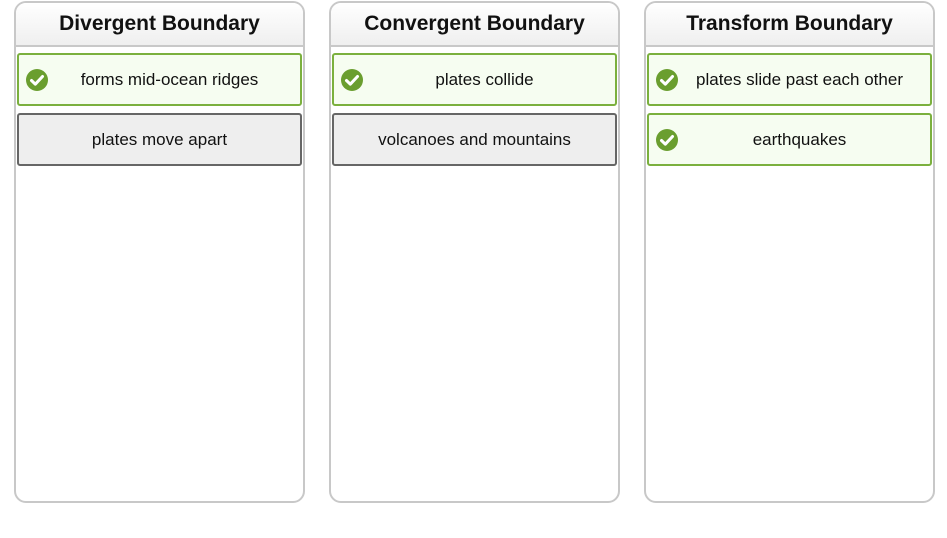 Image resolution: width=947 pixels, height=538 pixels. I want to click on item-list: plates slide past each other earthquakes, so click(789, 106).